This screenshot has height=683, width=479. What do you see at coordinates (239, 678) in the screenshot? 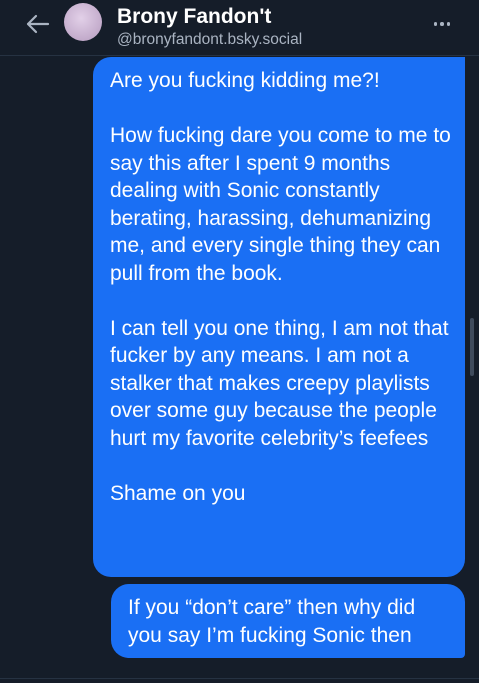
I see `divider` at bounding box center [239, 678].